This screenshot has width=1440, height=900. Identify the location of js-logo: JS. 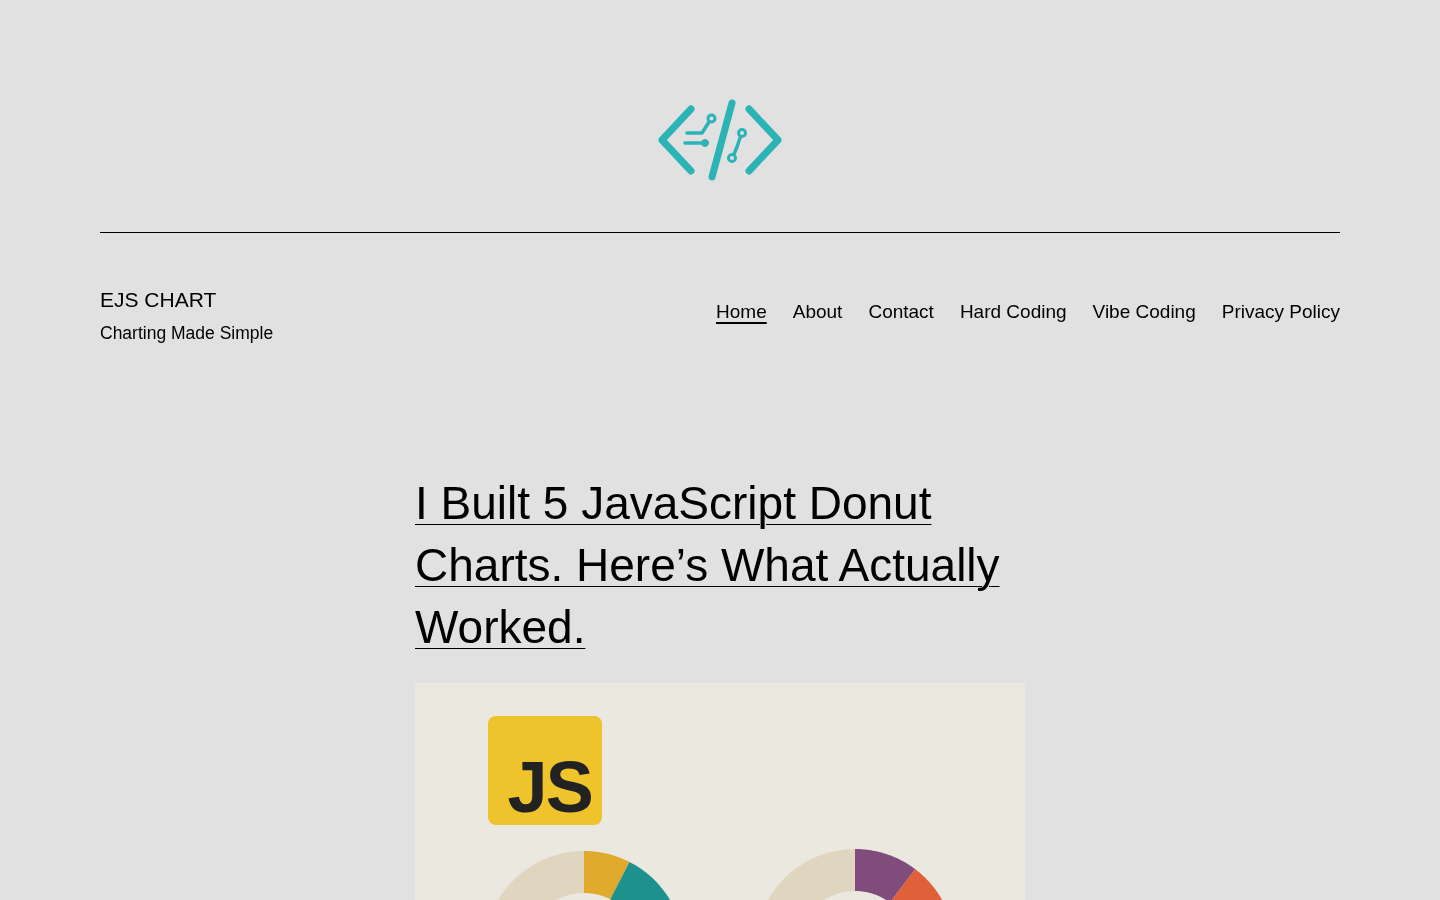
(545, 770).